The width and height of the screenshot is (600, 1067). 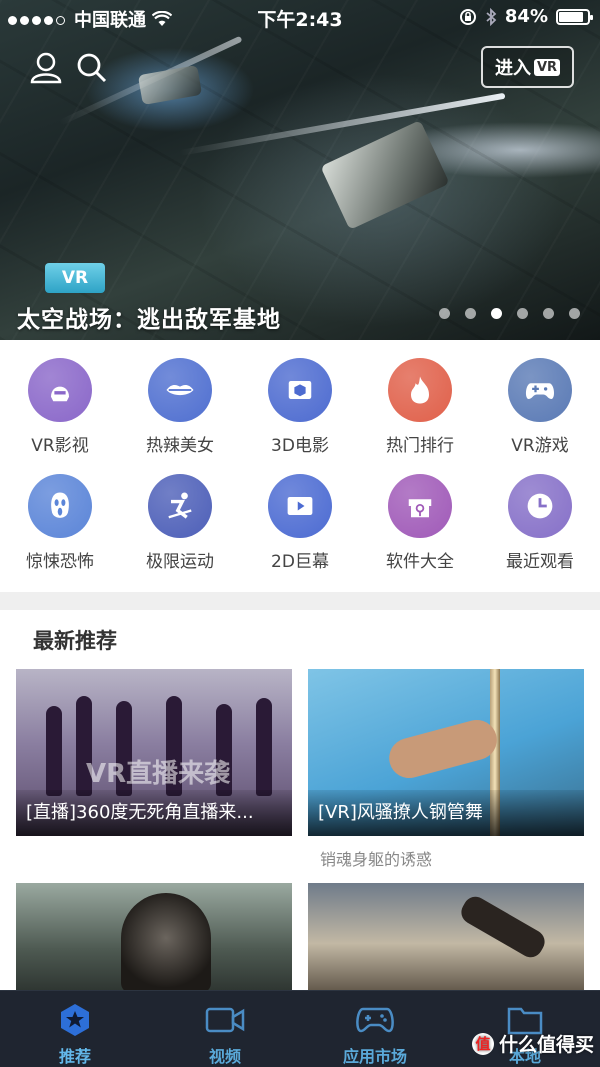 I want to click on tab-label: 应用市场, so click(x=374, y=1056).